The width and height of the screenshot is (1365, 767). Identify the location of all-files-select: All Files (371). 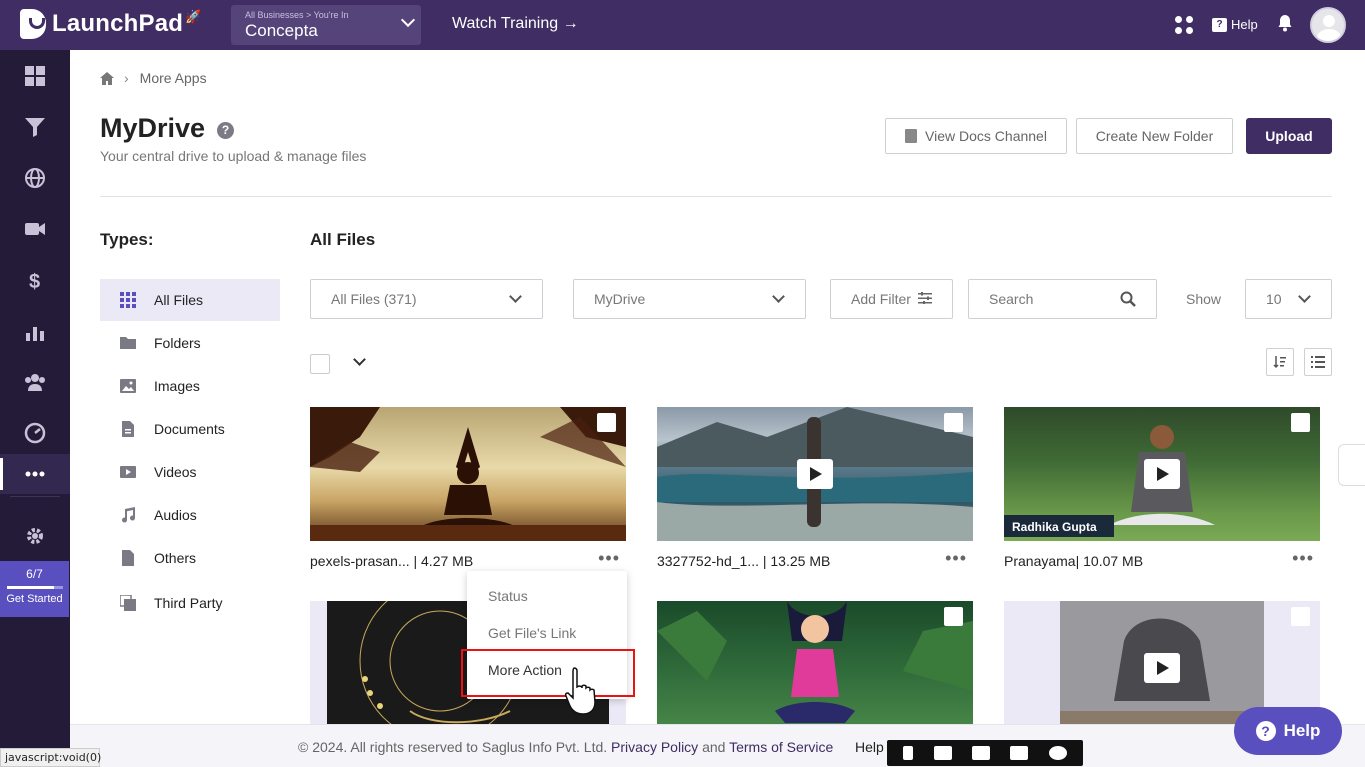
(426, 299).